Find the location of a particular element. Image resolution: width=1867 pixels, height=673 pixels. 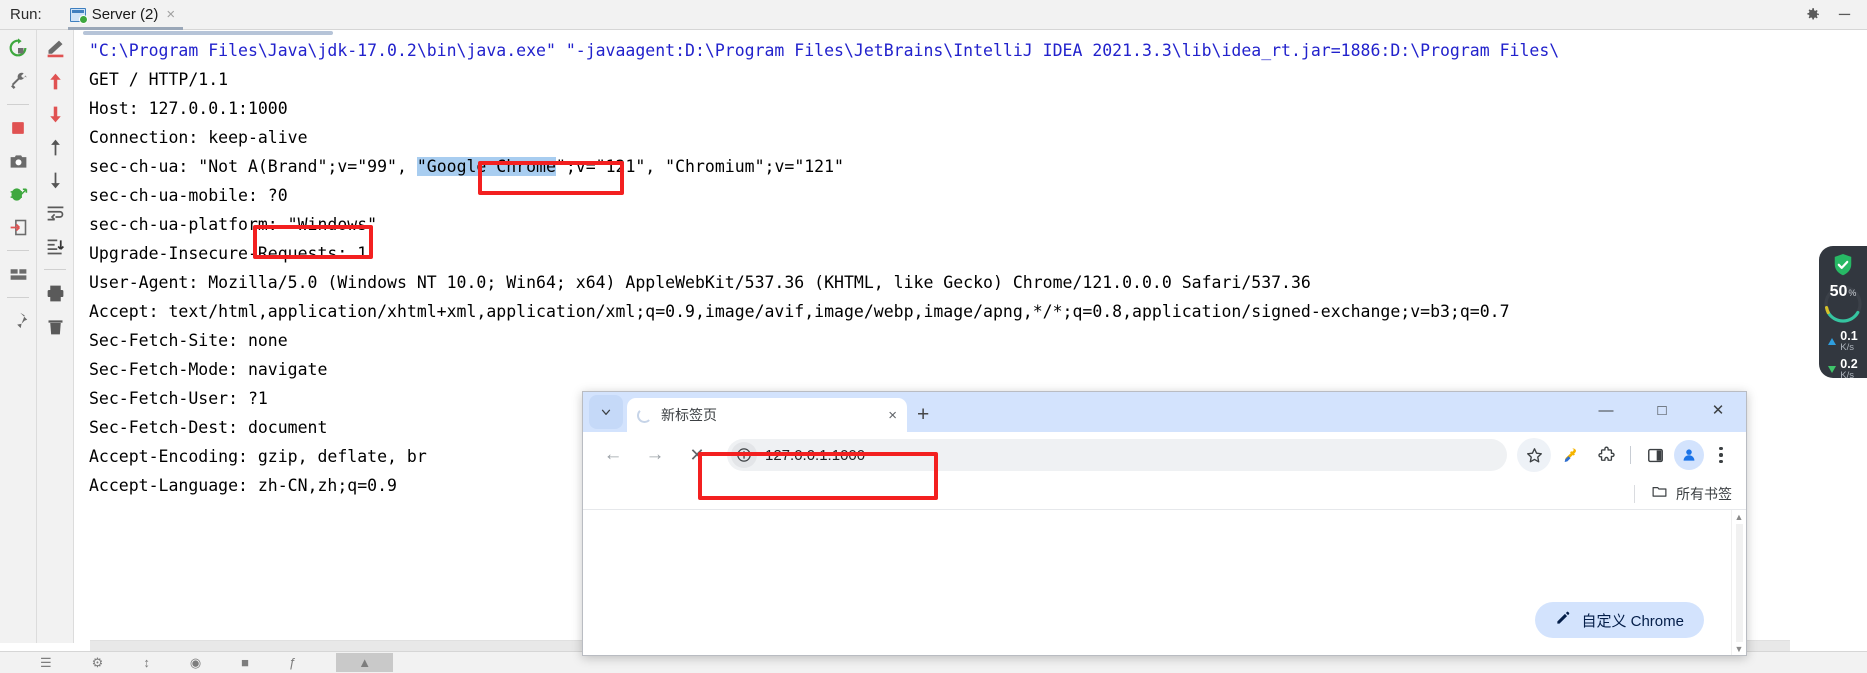

console-line: GET / HTTP/1.1 is located at coordinates (159, 79).